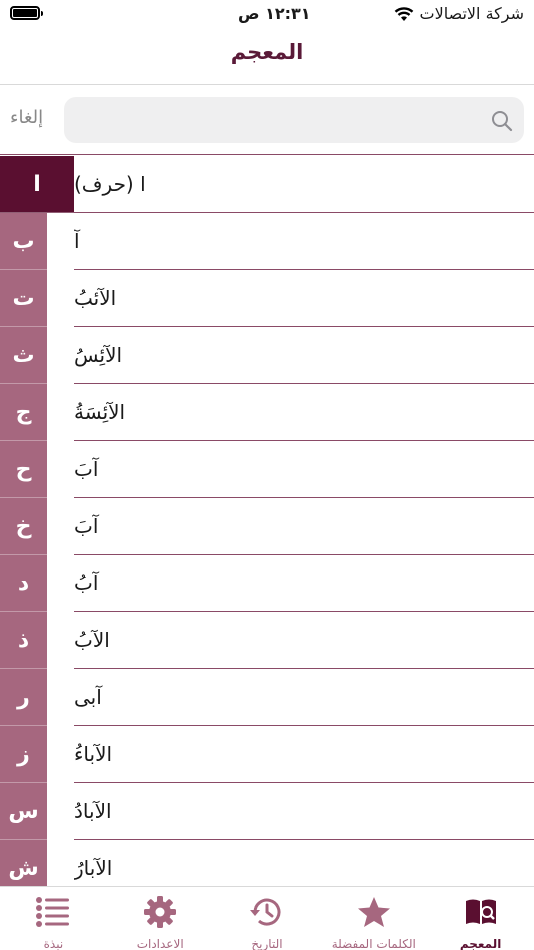  What do you see at coordinates (267, 52) in the screenshot?
I see `page-title: المعجم` at bounding box center [267, 52].